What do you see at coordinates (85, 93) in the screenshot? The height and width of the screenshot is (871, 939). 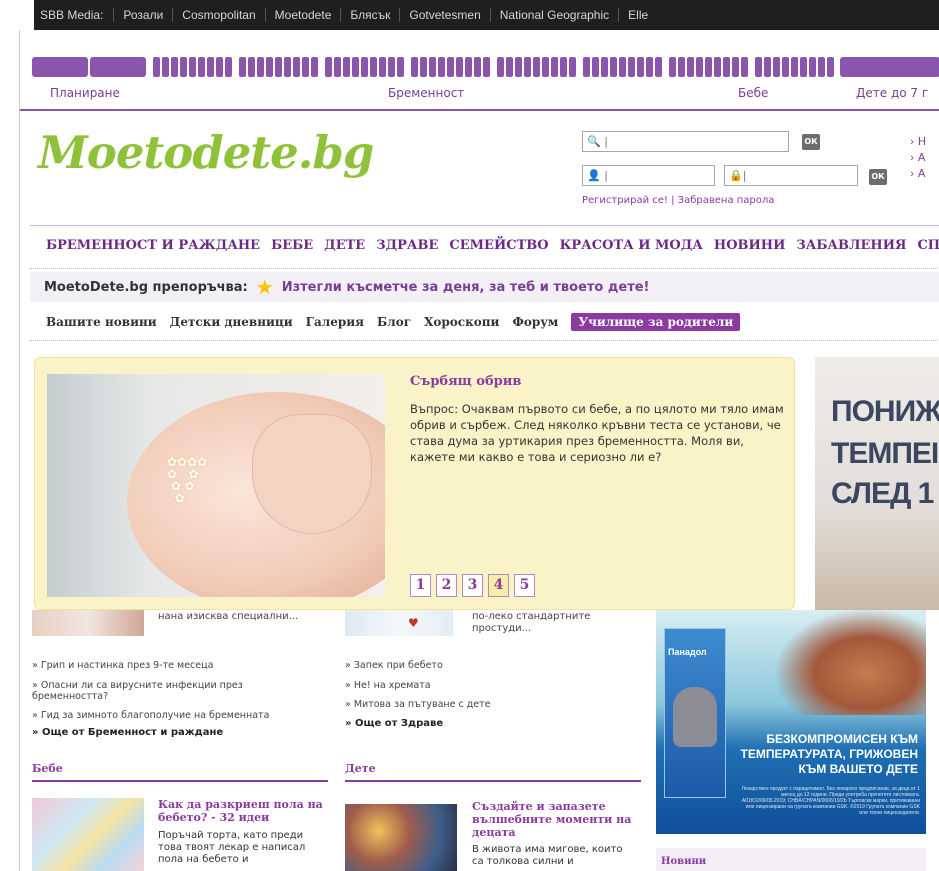 I see `timeline-label-planning: Планиране` at bounding box center [85, 93].